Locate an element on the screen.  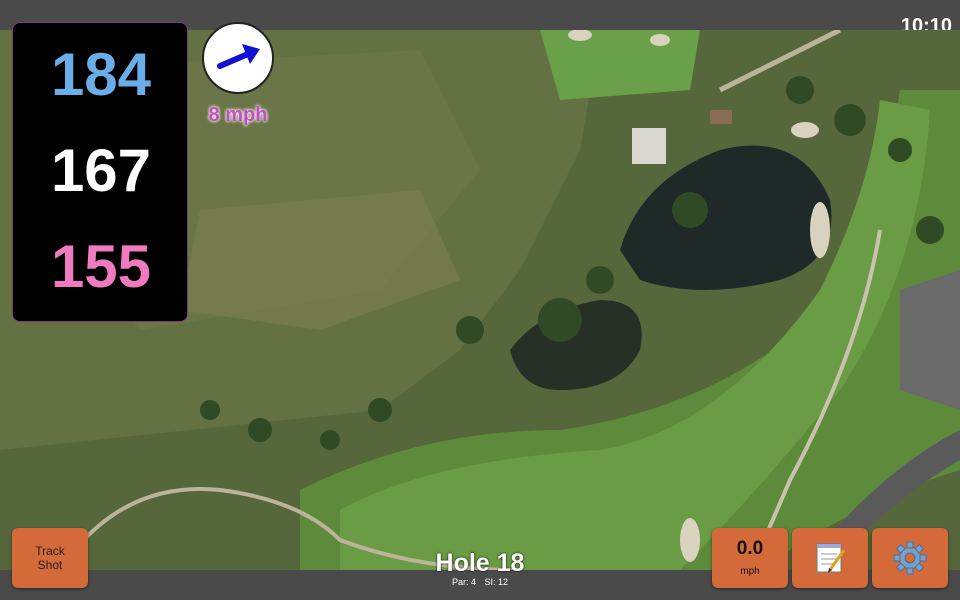
speed-value: 0.0 is located at coordinates (750, 548).